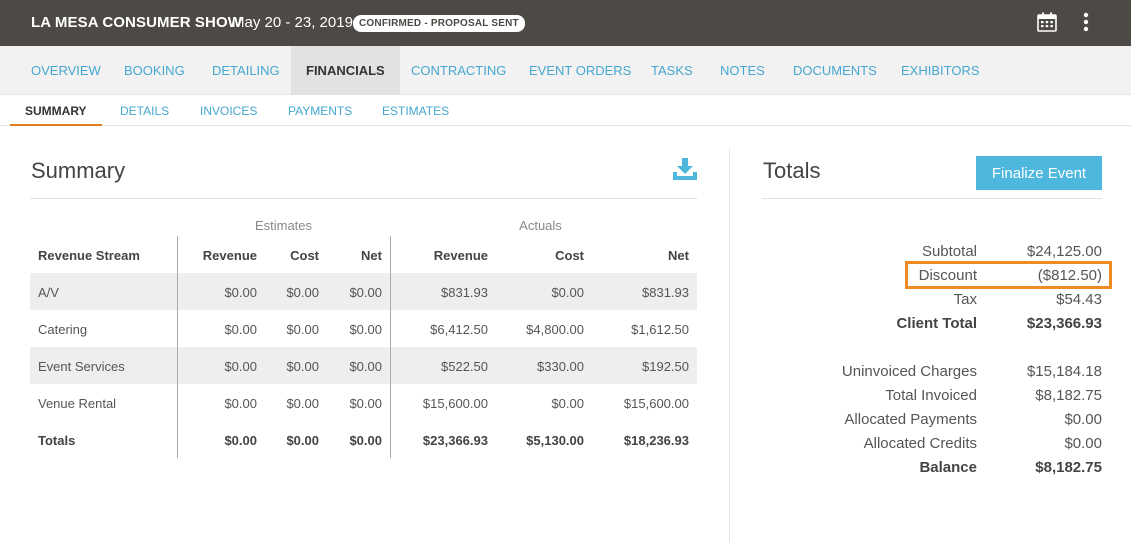 The image size is (1131, 542). What do you see at coordinates (464, 366) in the screenshot?
I see `act-revenue: $522.50` at bounding box center [464, 366].